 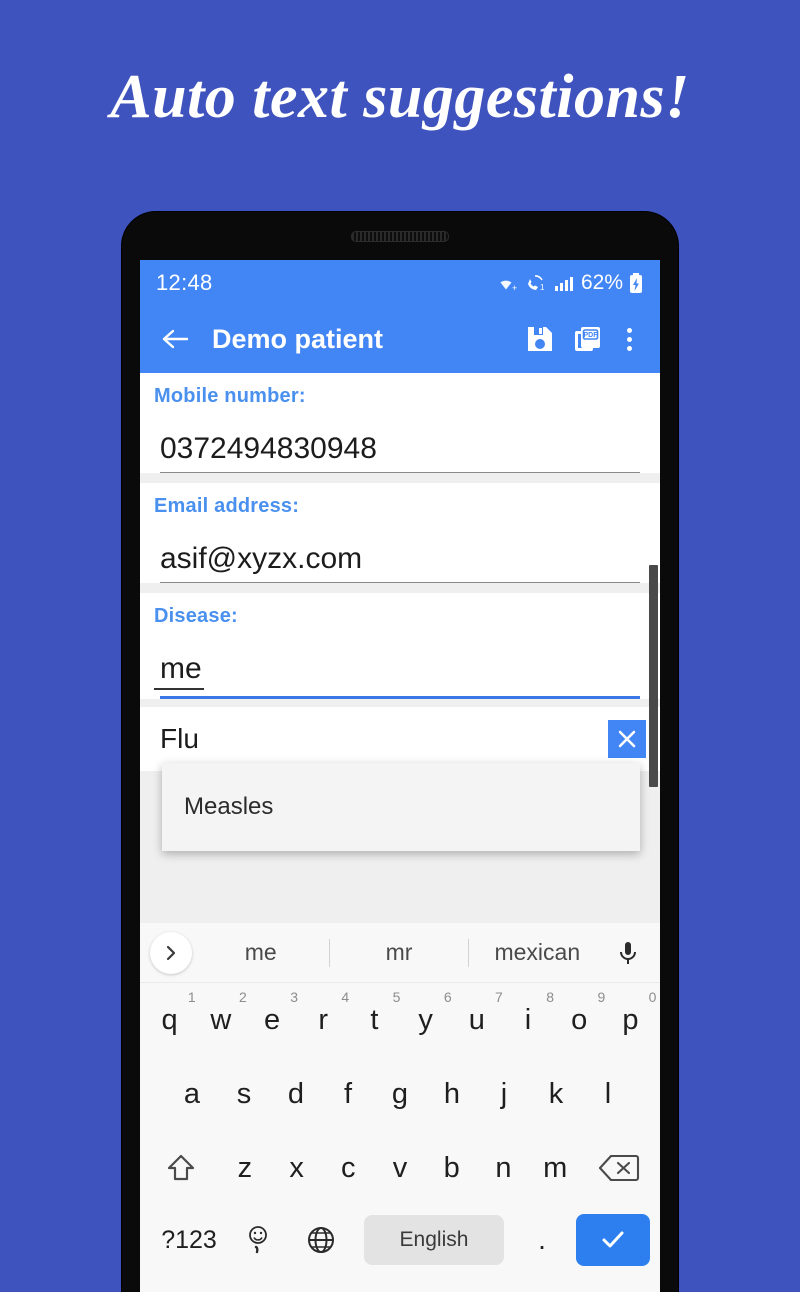 I want to click on key-p: 0p, so click(x=630, y=1020).